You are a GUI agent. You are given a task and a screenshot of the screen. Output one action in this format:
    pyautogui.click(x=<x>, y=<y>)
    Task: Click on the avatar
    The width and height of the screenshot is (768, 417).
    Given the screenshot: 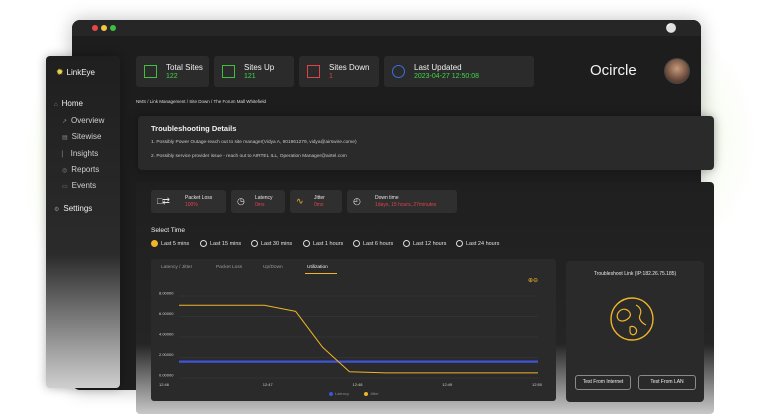 What is the action you would take?
    pyautogui.click(x=677, y=71)
    